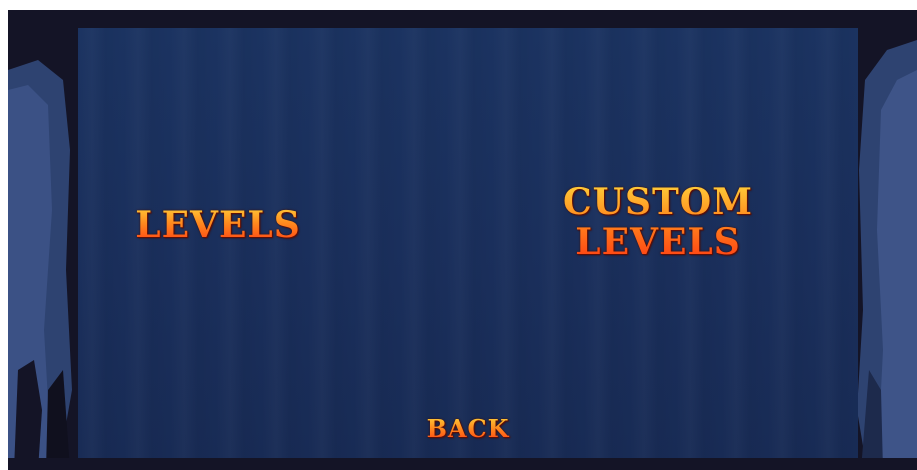 This screenshot has width=917, height=470. Describe the element at coordinates (658, 202) in the screenshot. I see `custom-levels-label-line1: CUSTOM` at that location.